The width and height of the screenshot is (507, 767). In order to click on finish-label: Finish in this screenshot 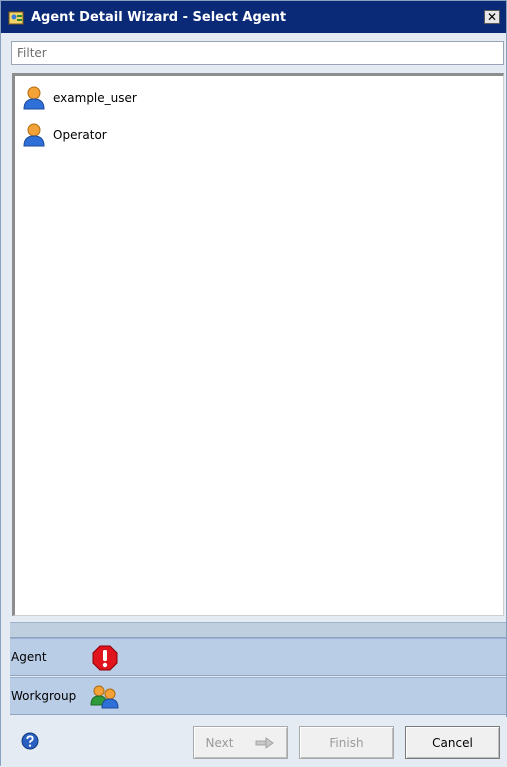, I will do `click(346, 742)`.